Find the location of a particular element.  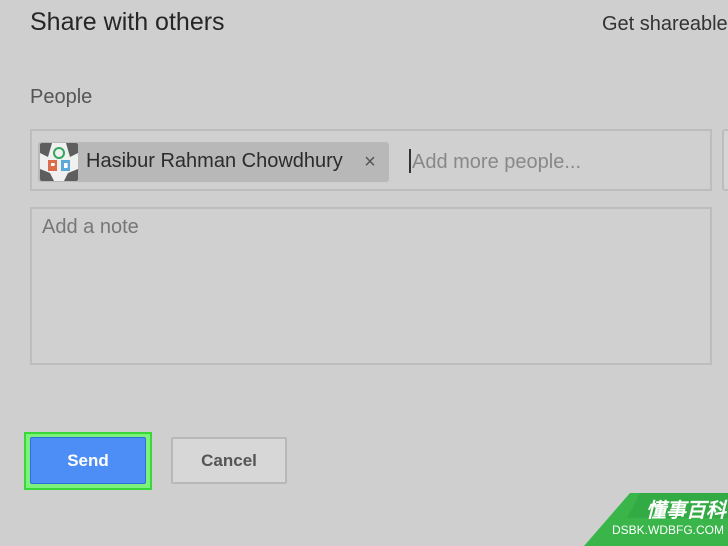

text-cursor is located at coordinates (410, 161).